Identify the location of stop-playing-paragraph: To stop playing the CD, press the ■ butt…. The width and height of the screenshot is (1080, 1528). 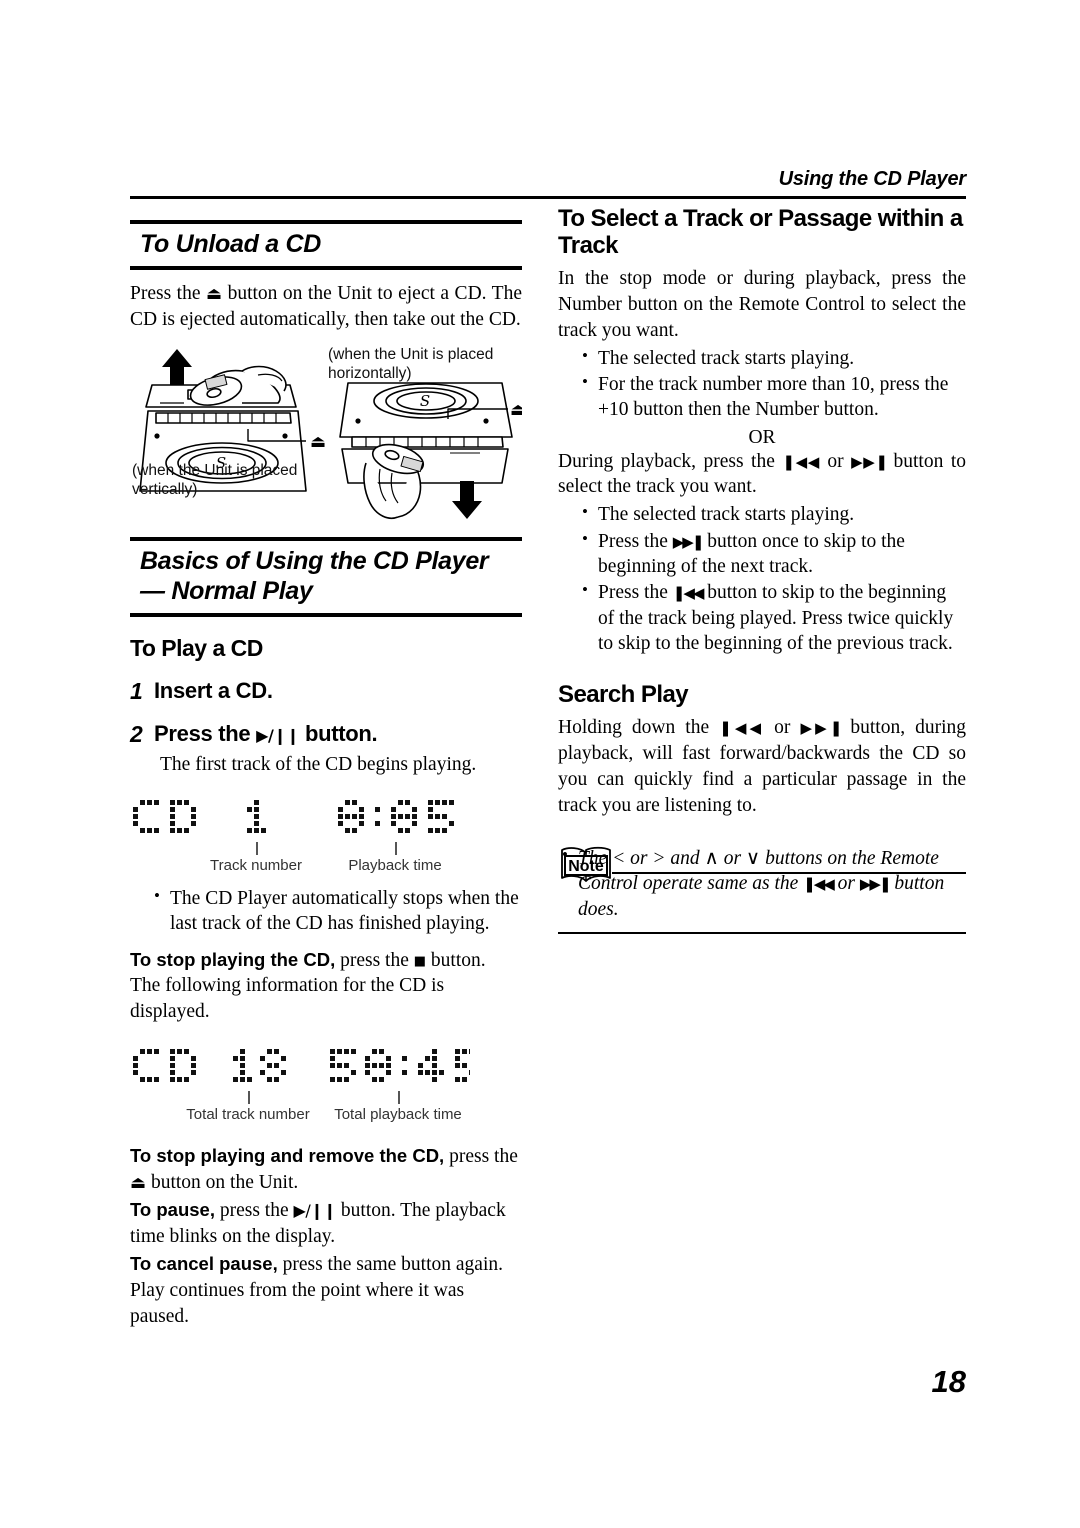
(308, 985).